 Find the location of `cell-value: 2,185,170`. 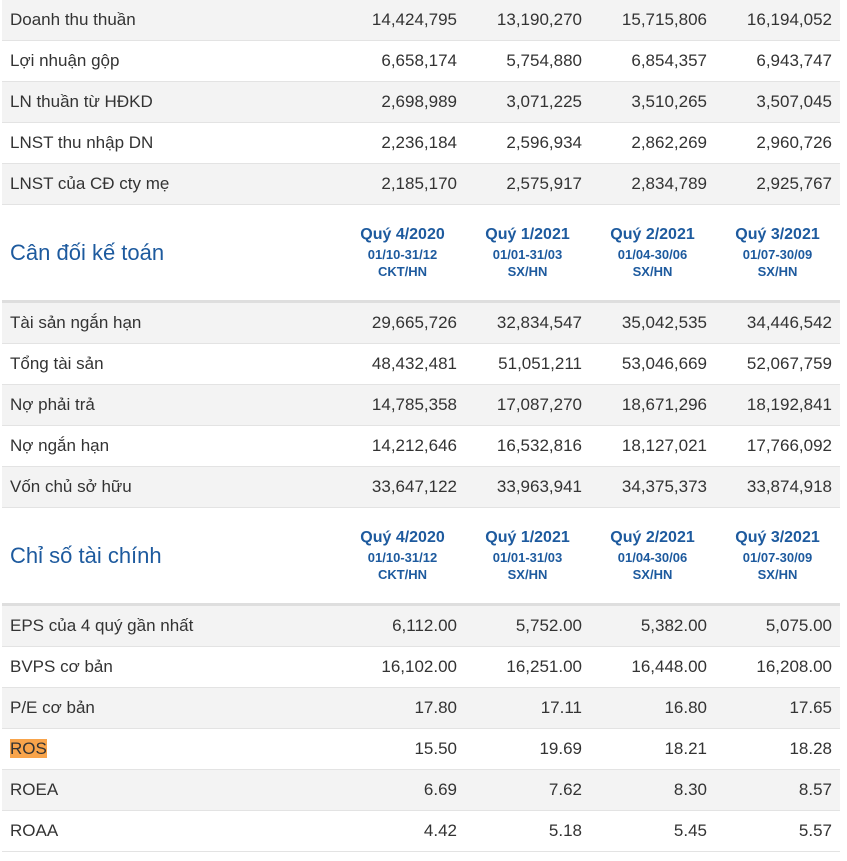

cell-value: 2,185,170 is located at coordinates (402, 184).